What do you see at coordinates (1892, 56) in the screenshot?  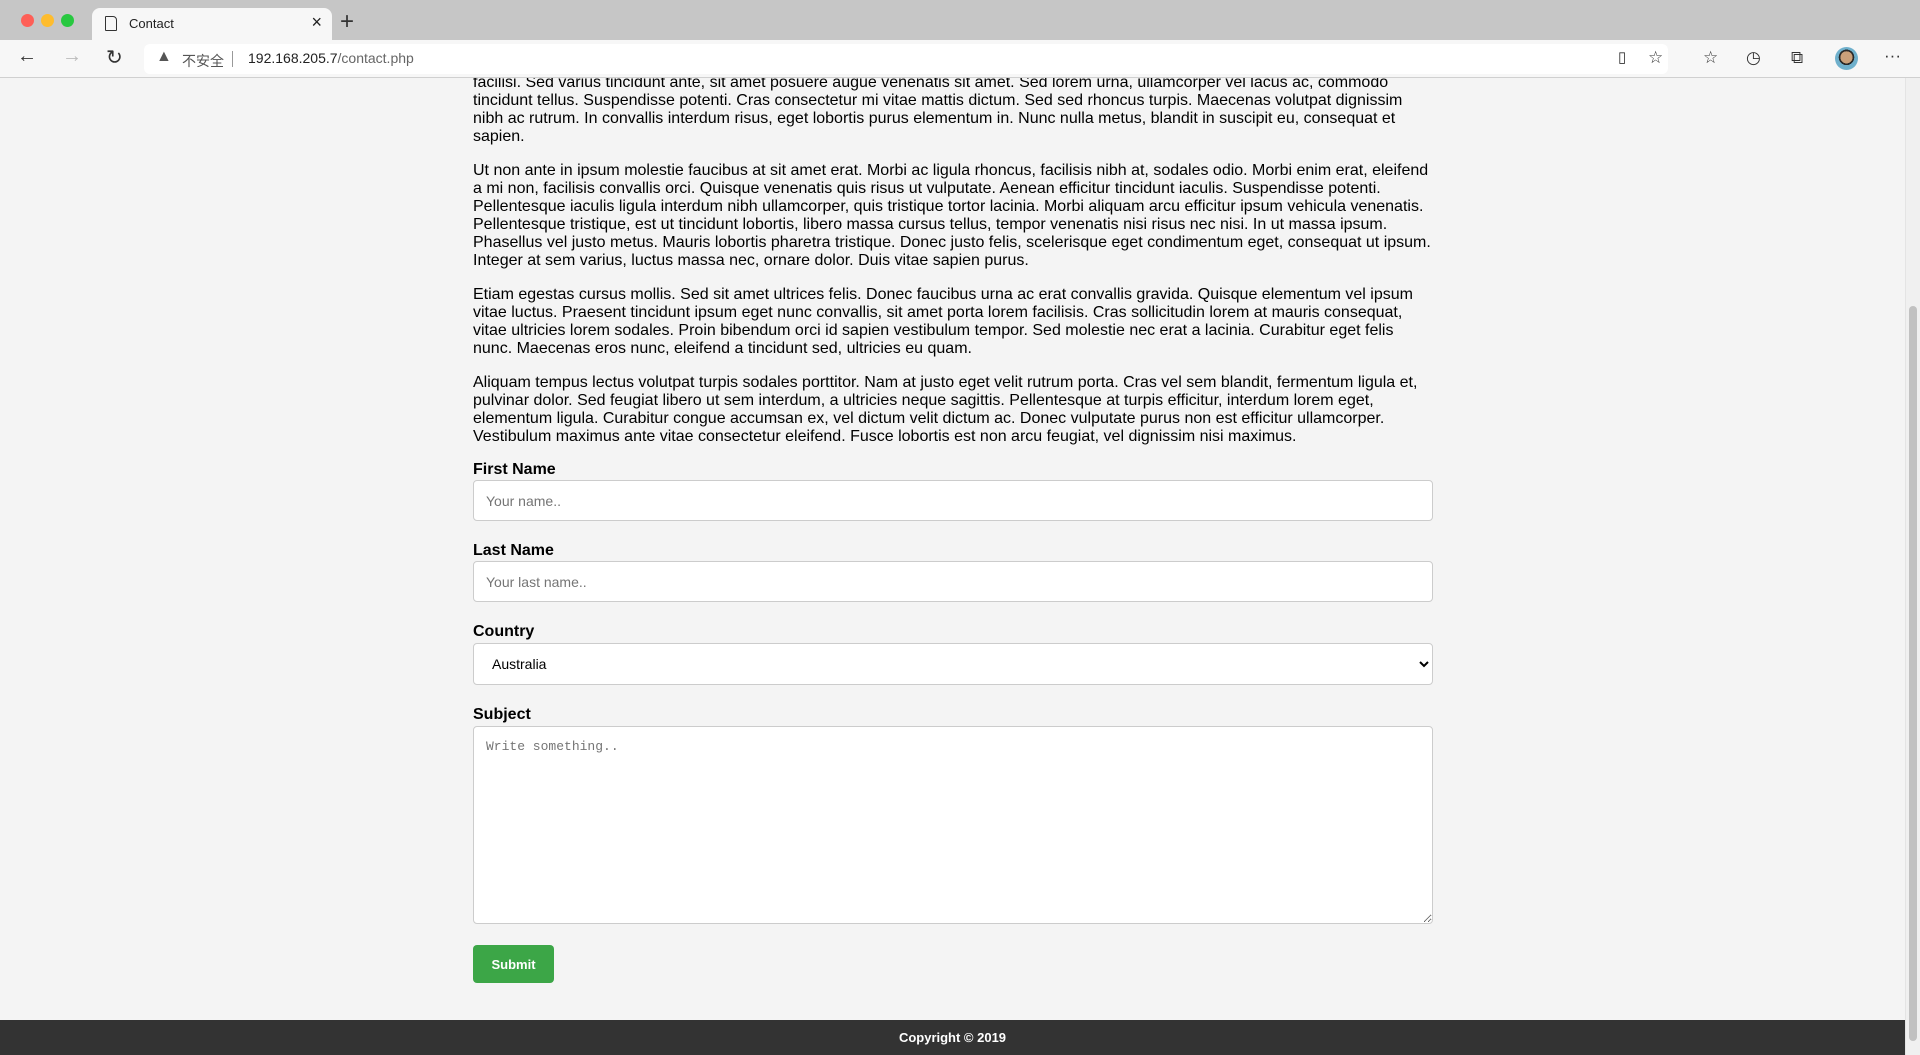 I see `more-icon: ···` at bounding box center [1892, 56].